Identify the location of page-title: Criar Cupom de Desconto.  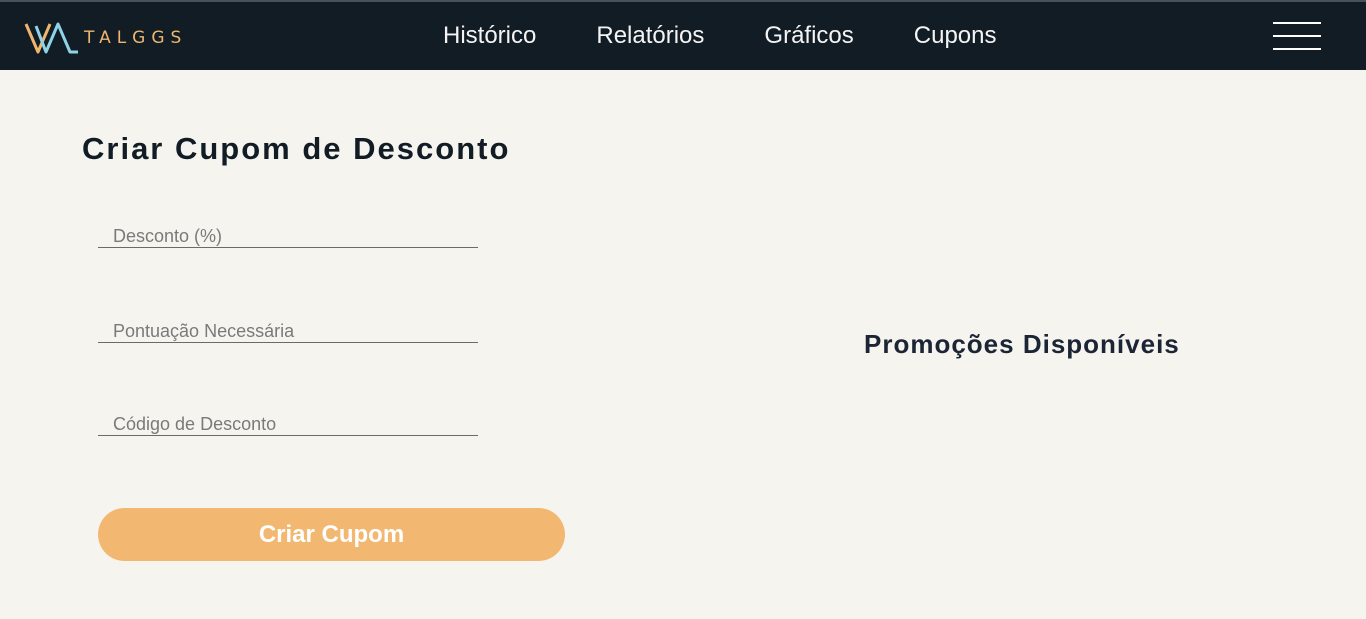
(296, 148).